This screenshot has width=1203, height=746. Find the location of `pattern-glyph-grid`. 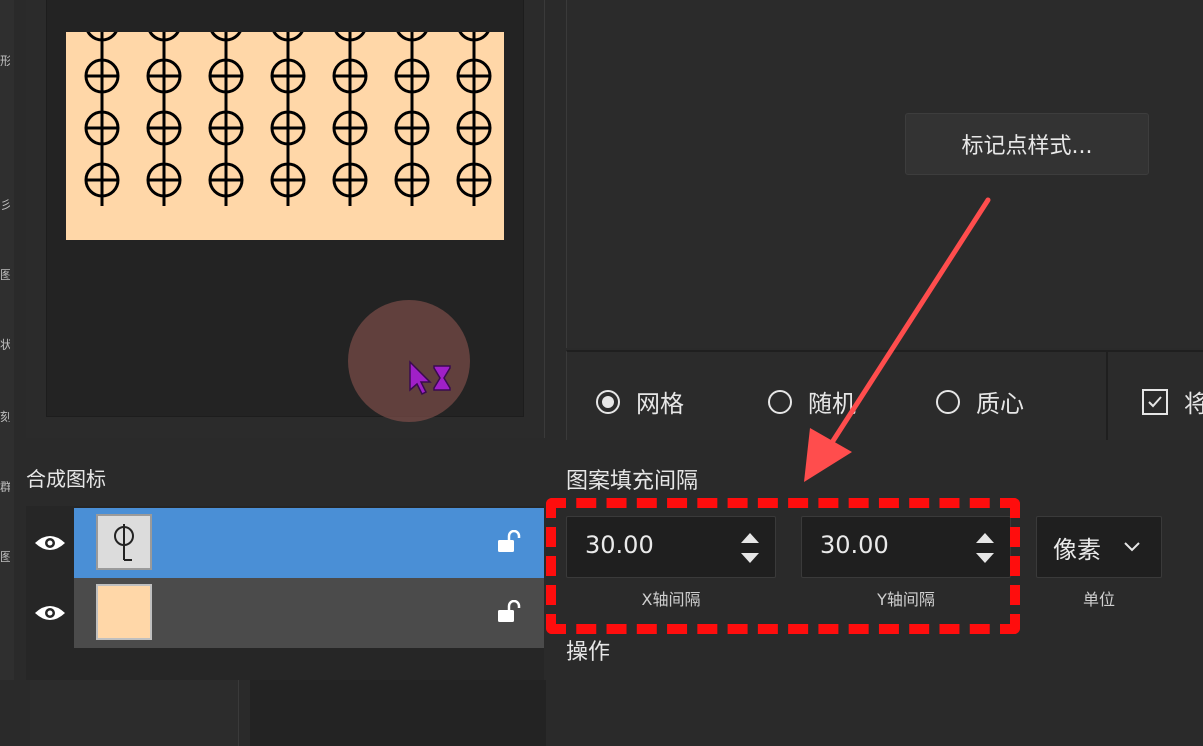

pattern-glyph-grid is located at coordinates (288, 119).